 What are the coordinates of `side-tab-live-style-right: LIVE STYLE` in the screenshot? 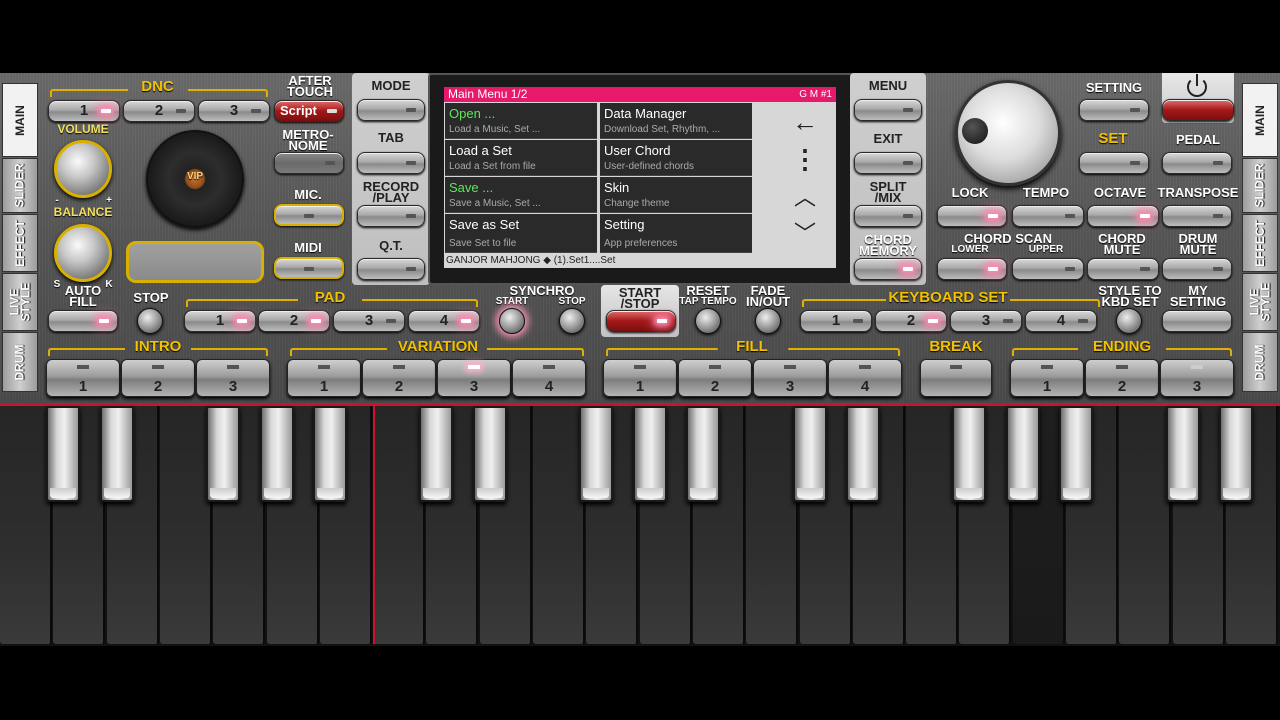 It's located at (1260, 302).